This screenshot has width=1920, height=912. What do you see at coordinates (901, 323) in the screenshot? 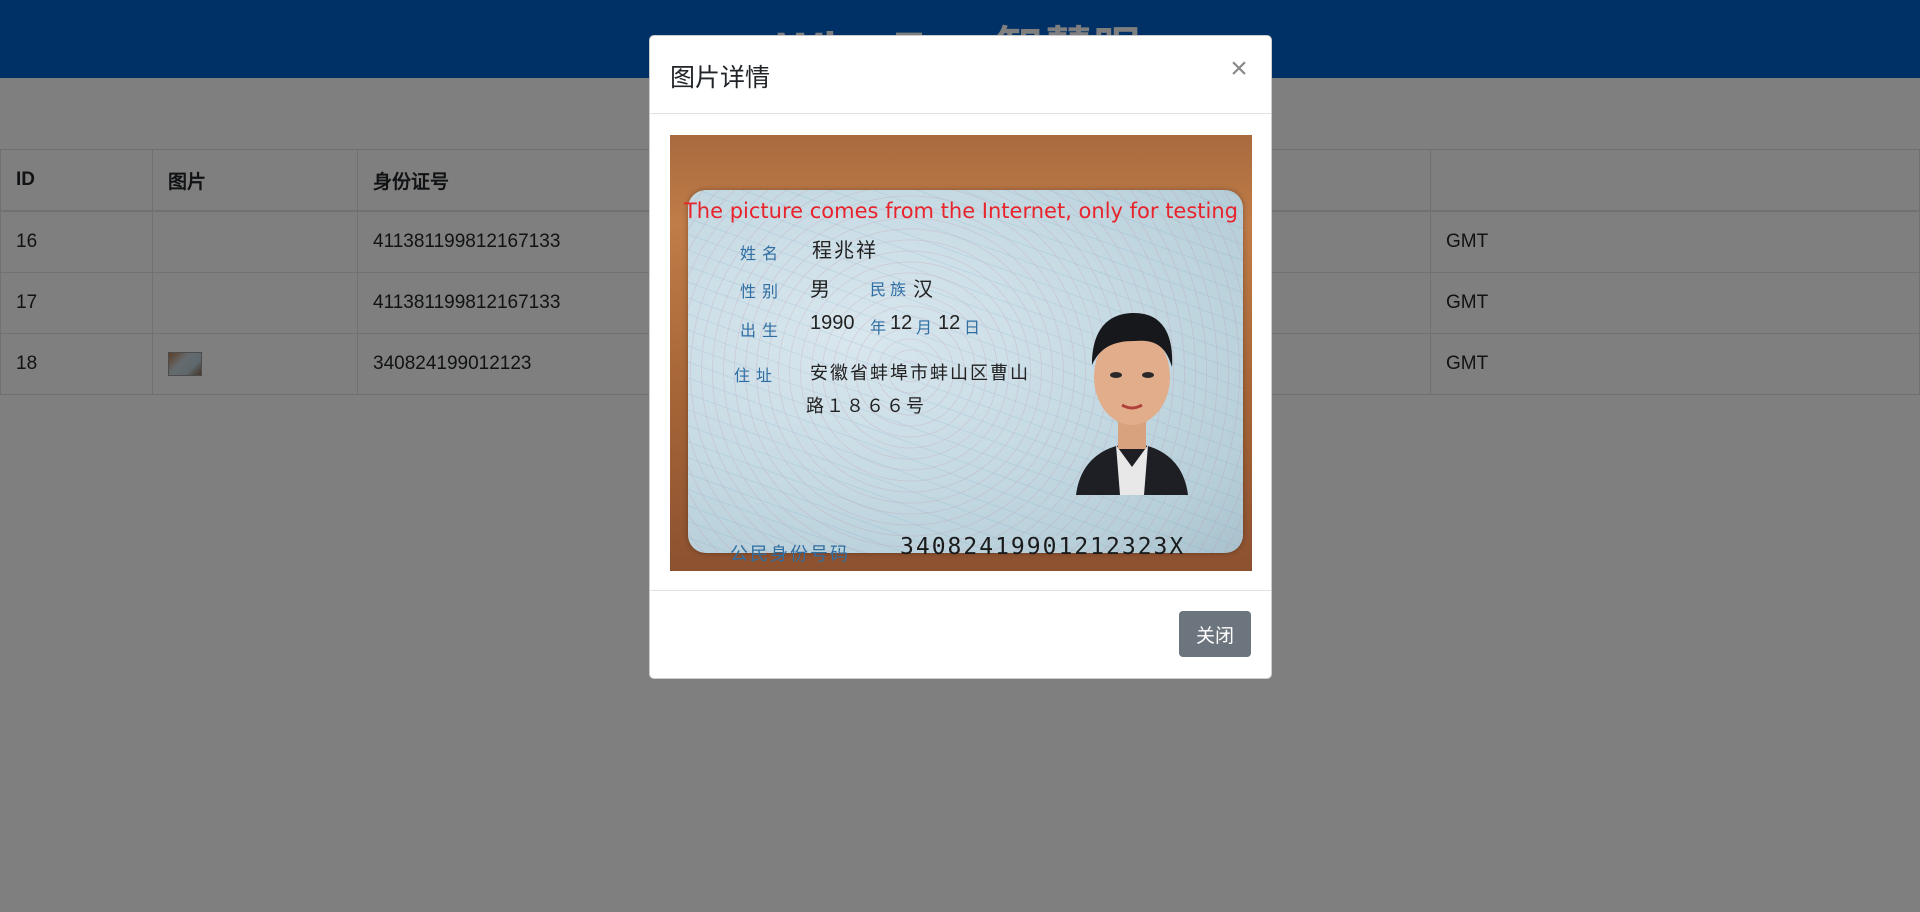
I see `birth-month: 12` at bounding box center [901, 323].